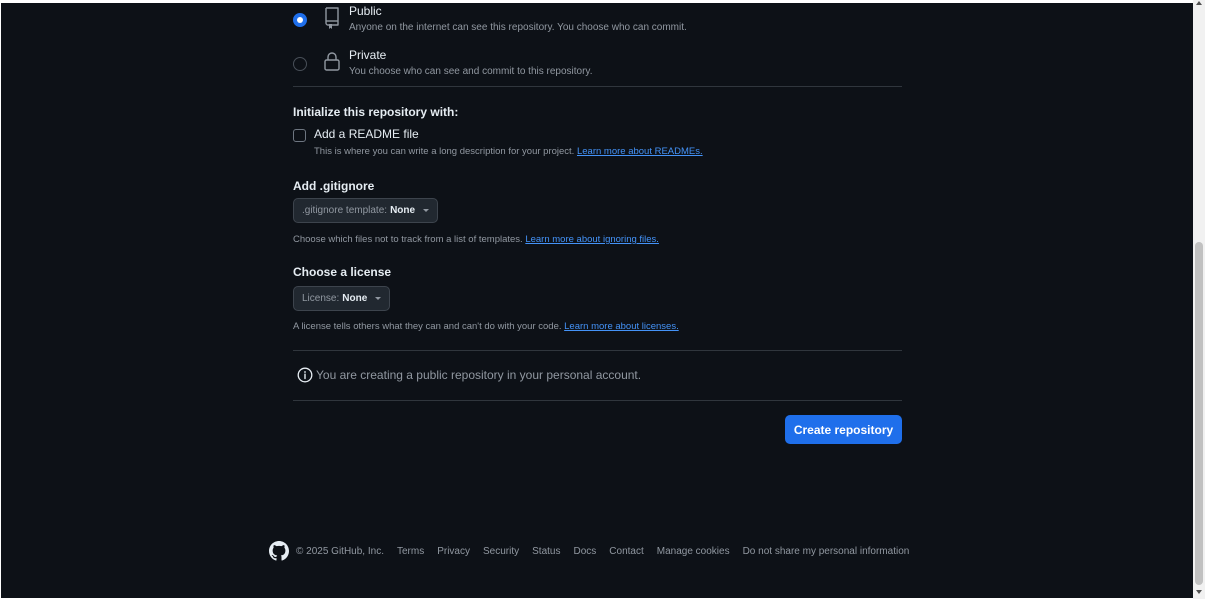 Image resolution: width=1205 pixels, height=599 pixels. I want to click on license-select-label: License:, so click(321, 298).